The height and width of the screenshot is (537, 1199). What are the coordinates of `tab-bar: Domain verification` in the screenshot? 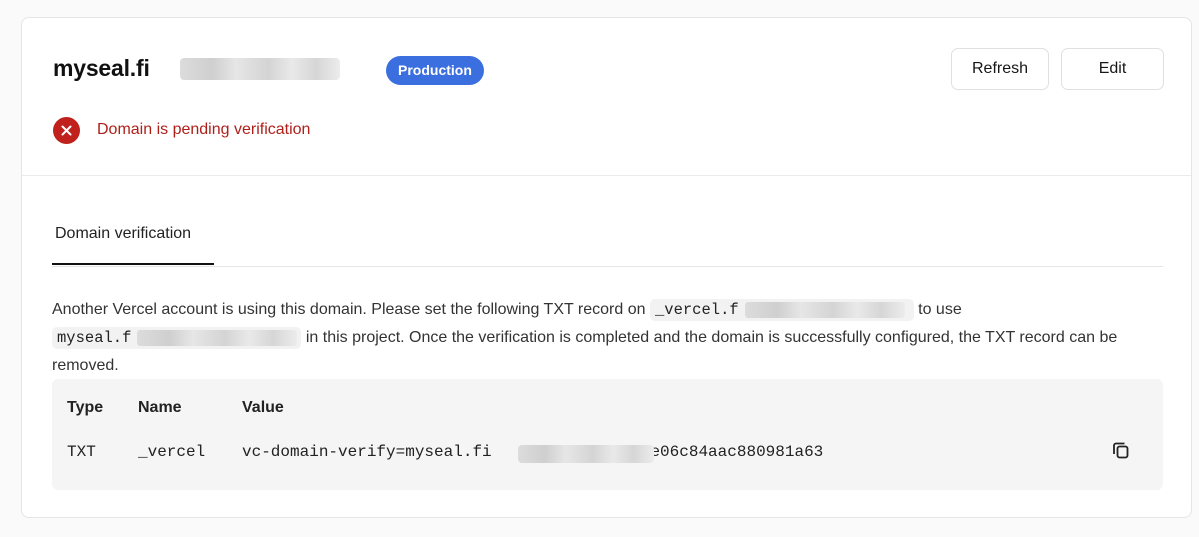 It's located at (607, 244).